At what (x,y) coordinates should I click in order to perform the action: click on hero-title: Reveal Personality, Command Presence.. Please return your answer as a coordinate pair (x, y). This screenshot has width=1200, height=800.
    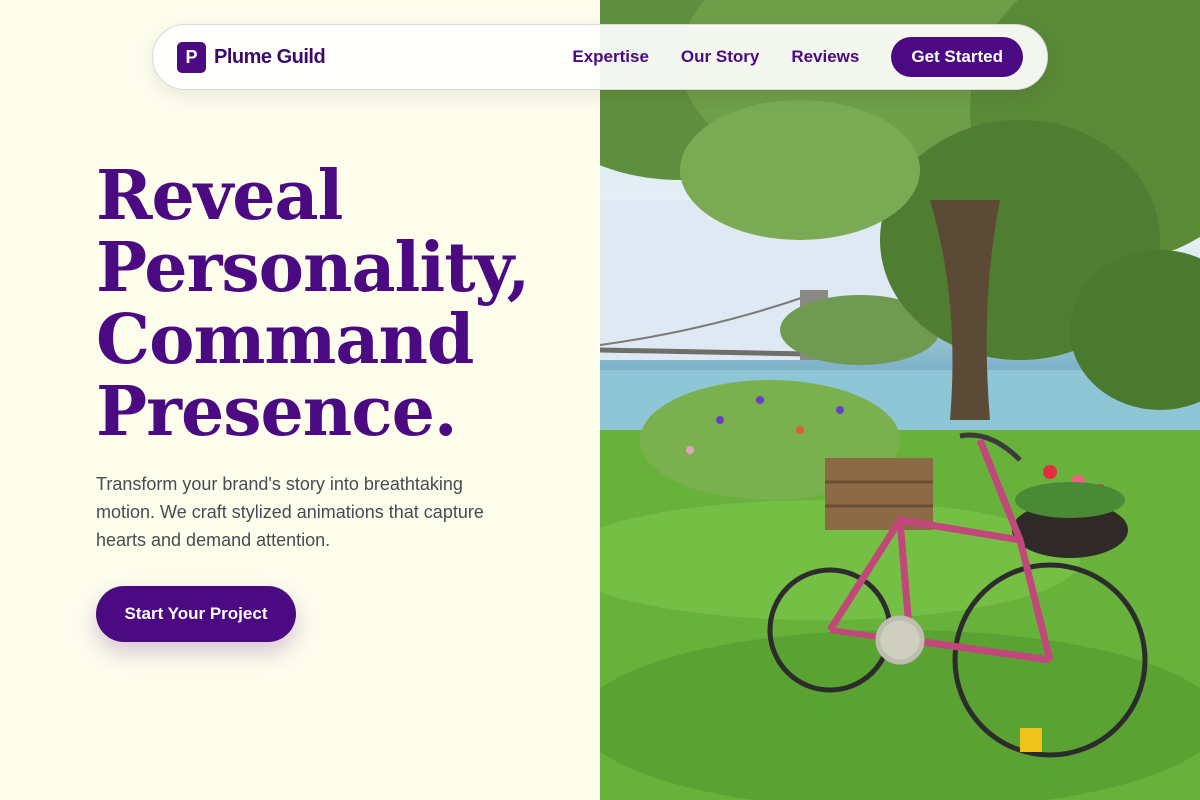
    Looking at the image, I should click on (336, 304).